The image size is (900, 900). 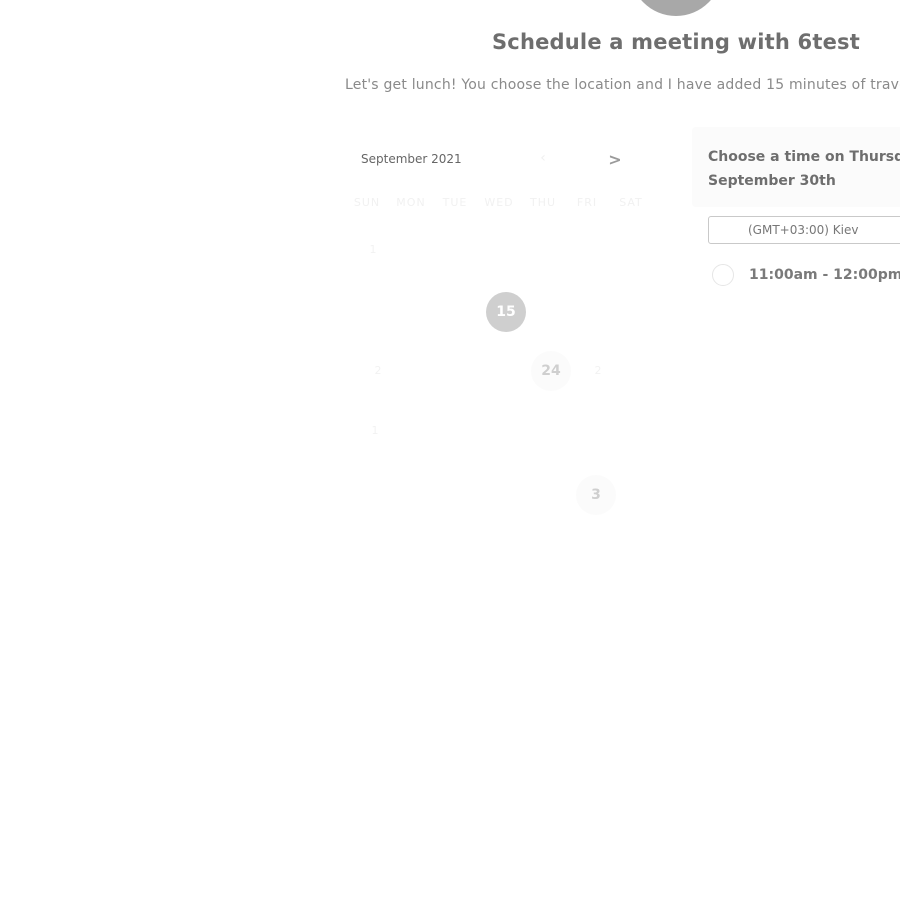 I want to click on weekday-sun: SUN, so click(x=367, y=202).